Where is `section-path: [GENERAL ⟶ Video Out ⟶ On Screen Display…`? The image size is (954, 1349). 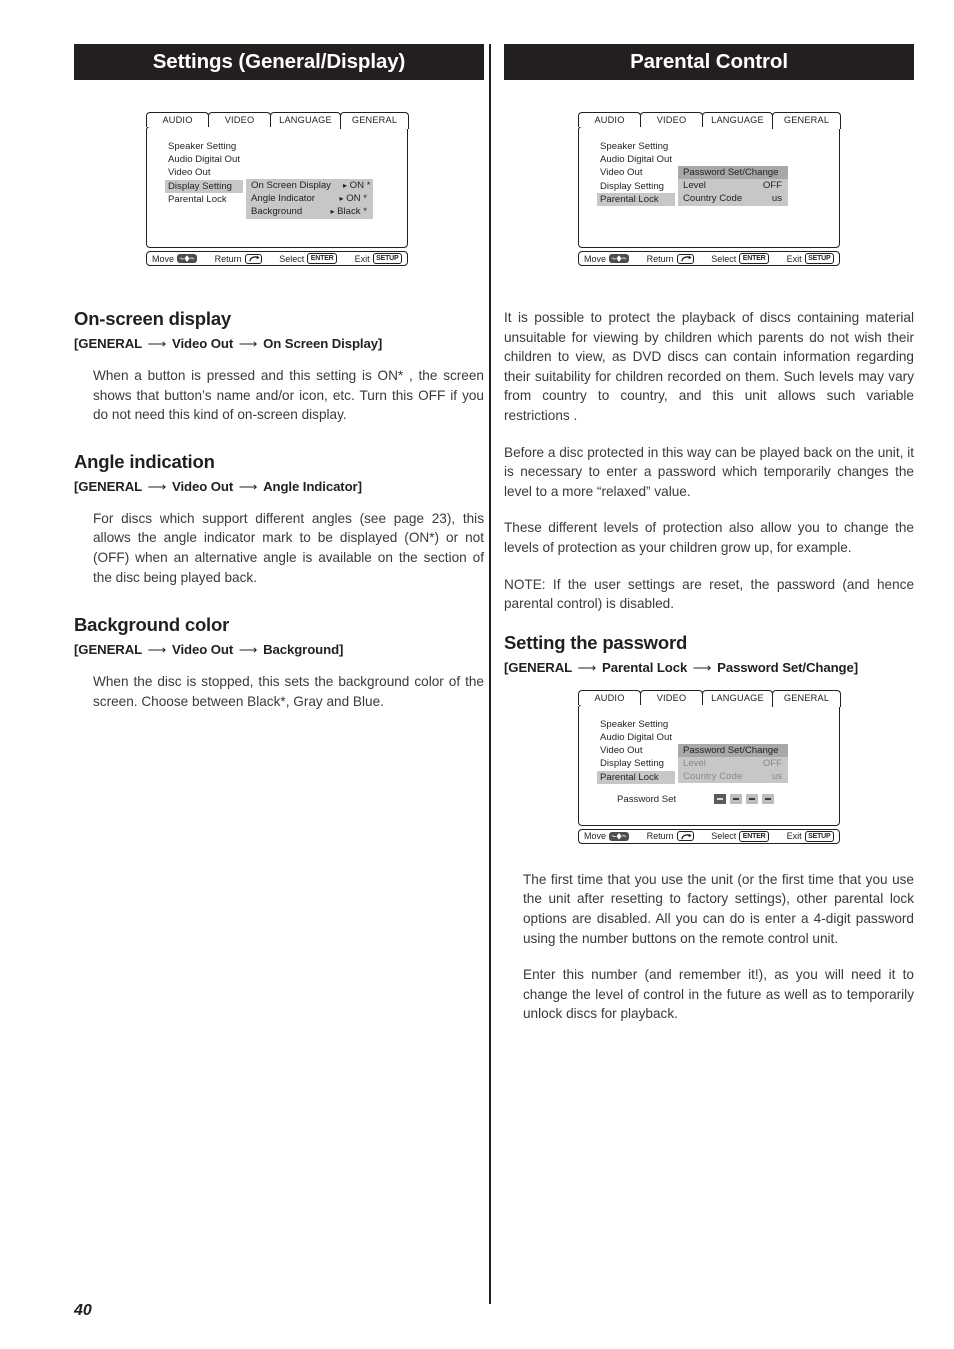 section-path: [GENERAL ⟶ Video Out ⟶ On Screen Display… is located at coordinates (279, 344).